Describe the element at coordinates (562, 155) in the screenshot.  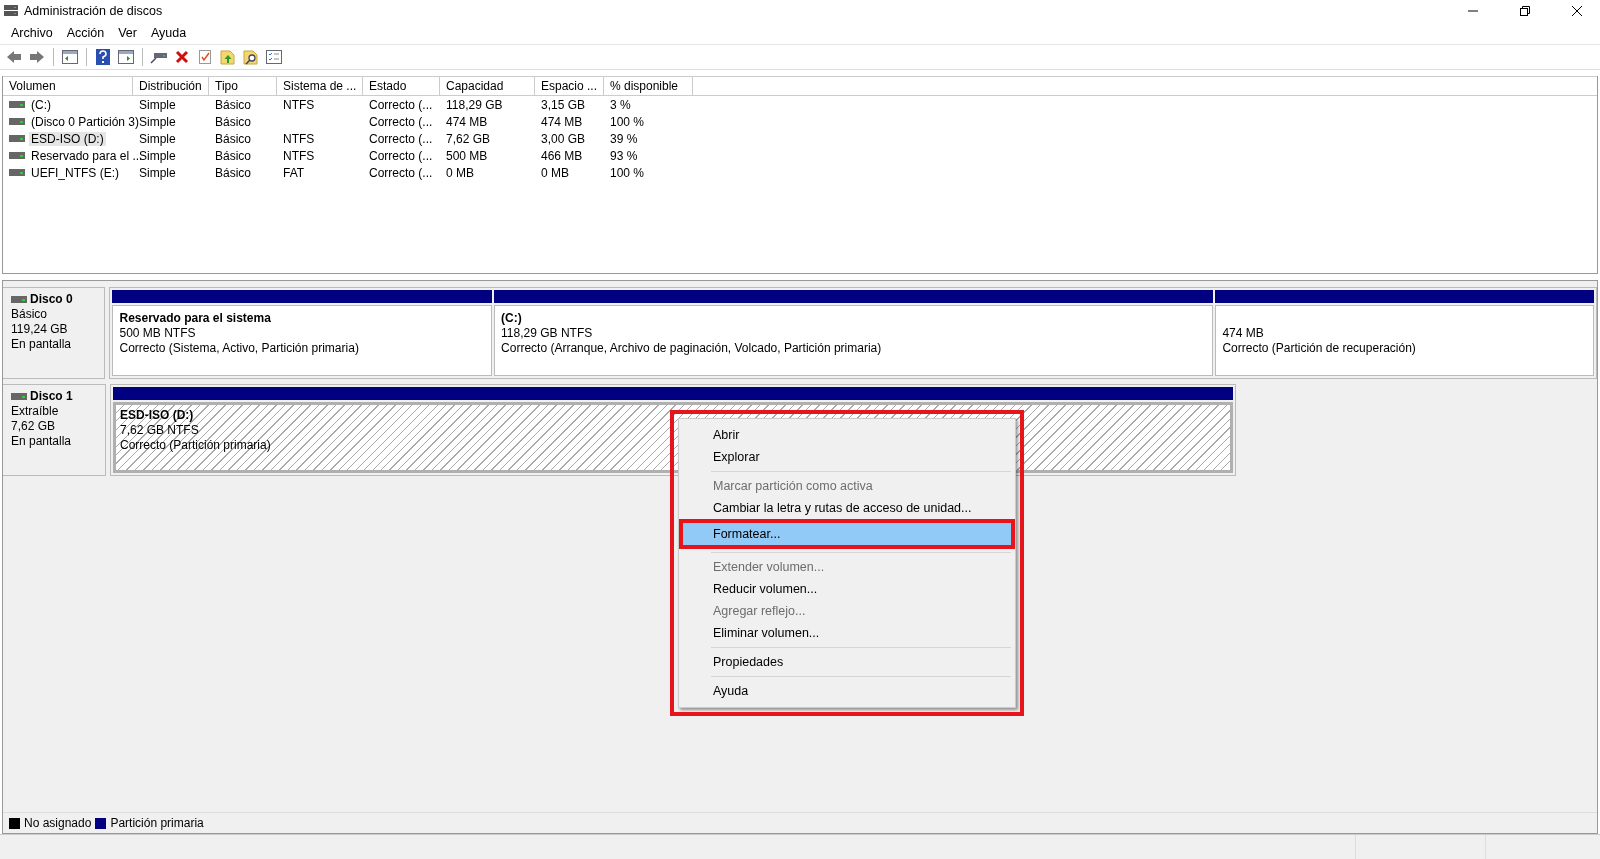
I see `table-cell: 466 MB` at that location.